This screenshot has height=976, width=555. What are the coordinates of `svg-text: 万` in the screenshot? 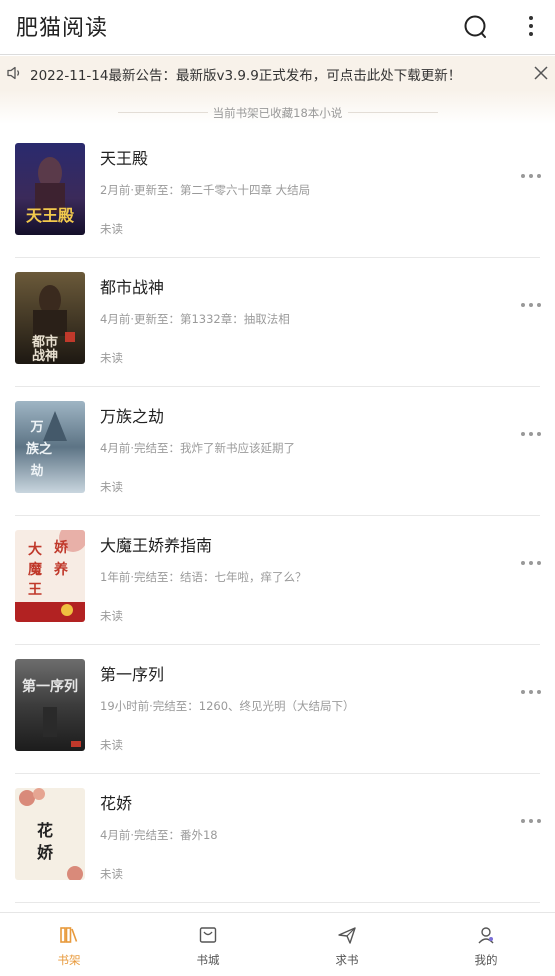 It's located at (36, 427).